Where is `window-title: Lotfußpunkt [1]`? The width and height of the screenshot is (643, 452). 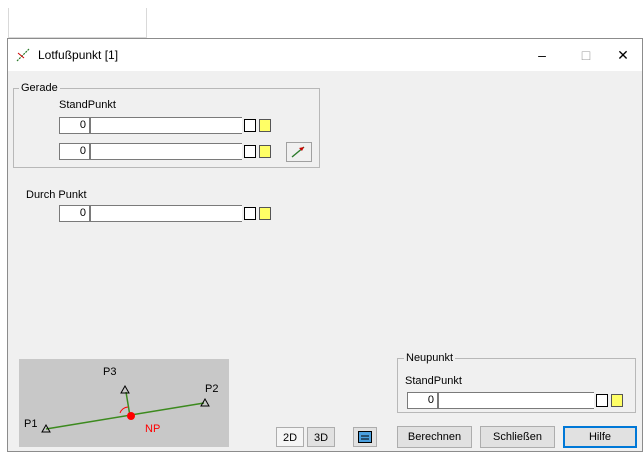 window-title: Lotfußpunkt [1] is located at coordinates (78, 55).